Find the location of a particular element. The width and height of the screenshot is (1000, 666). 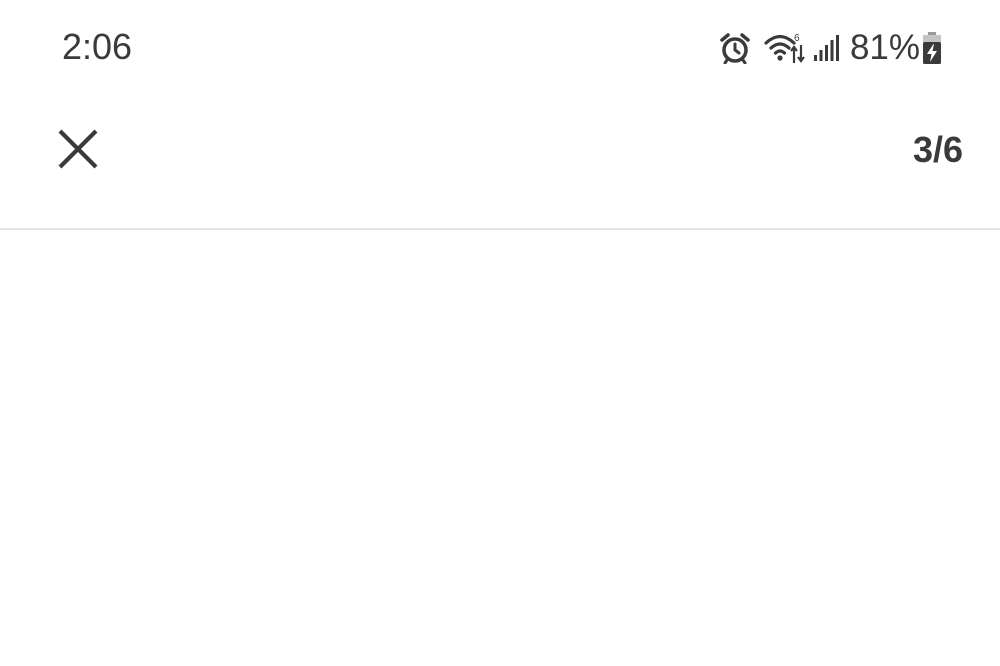

page-counter: 3/6 is located at coordinates (937, 149).